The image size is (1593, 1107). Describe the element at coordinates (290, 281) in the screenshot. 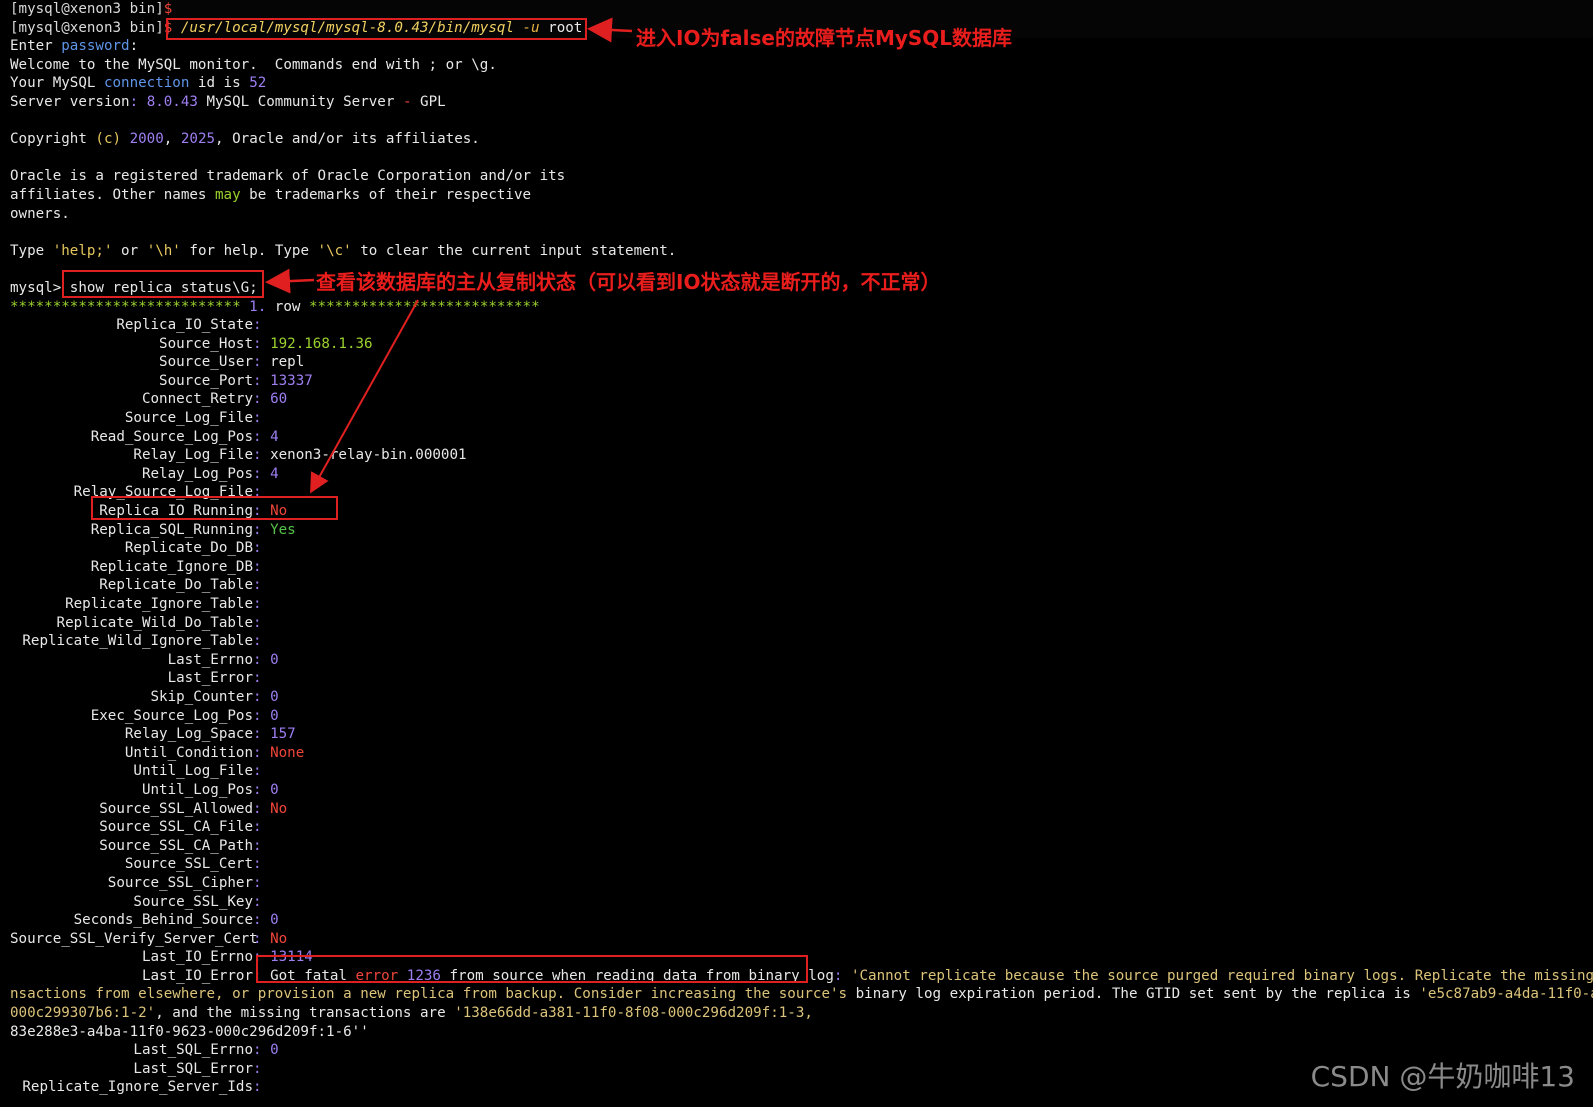

I see `arrow-to-query` at that location.